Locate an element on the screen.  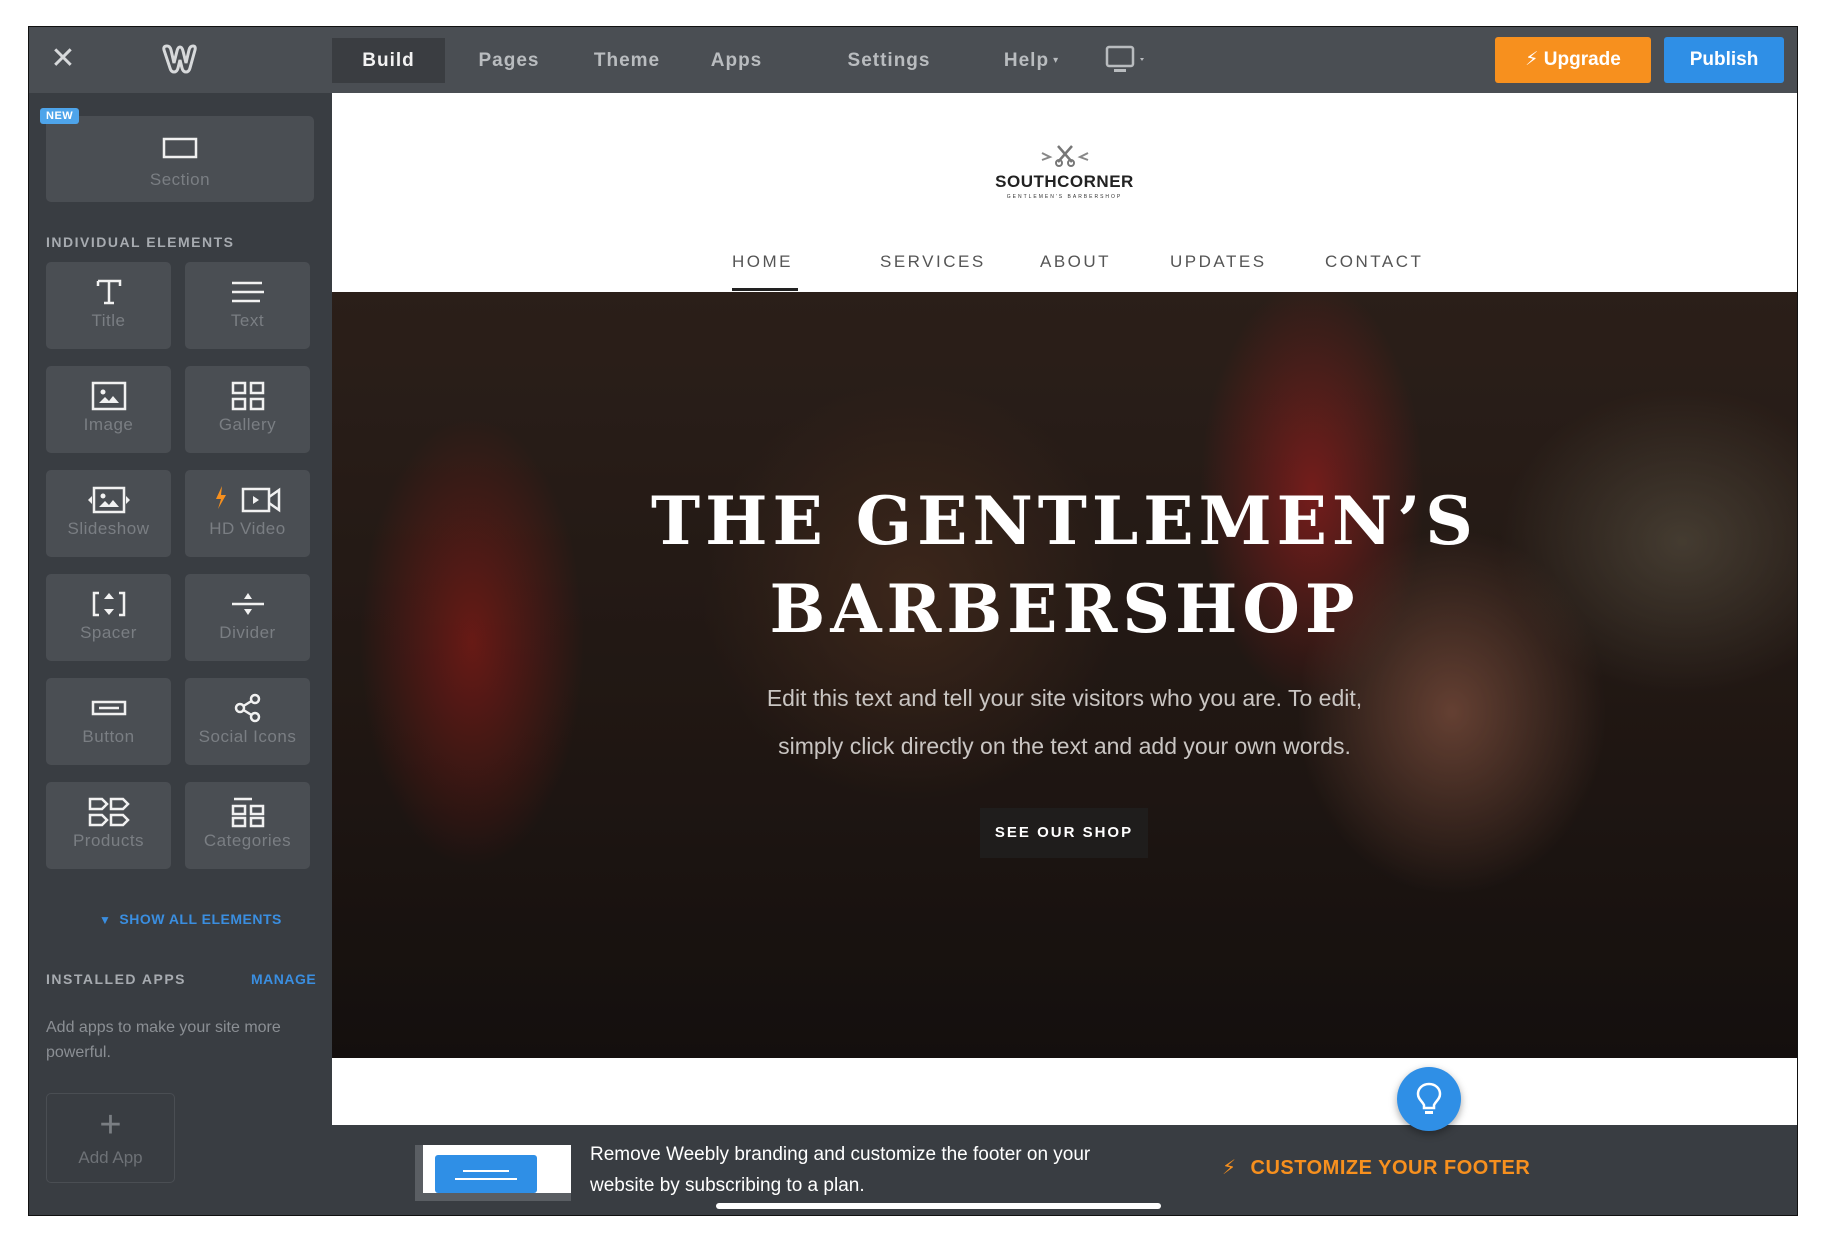
nav-services: SERVICES is located at coordinates (933, 262).